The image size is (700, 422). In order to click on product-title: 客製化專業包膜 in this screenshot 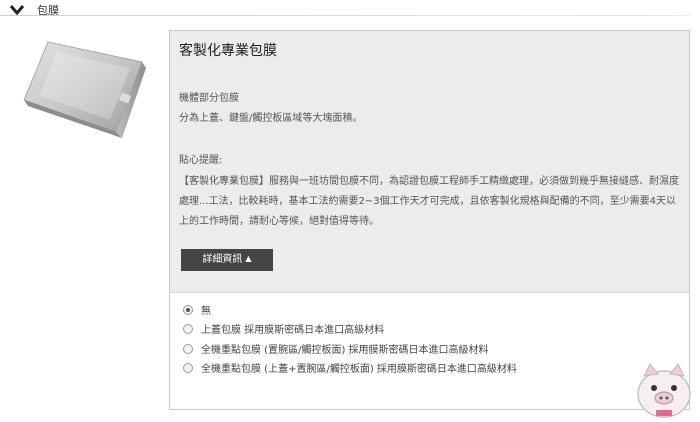, I will do `click(228, 51)`.